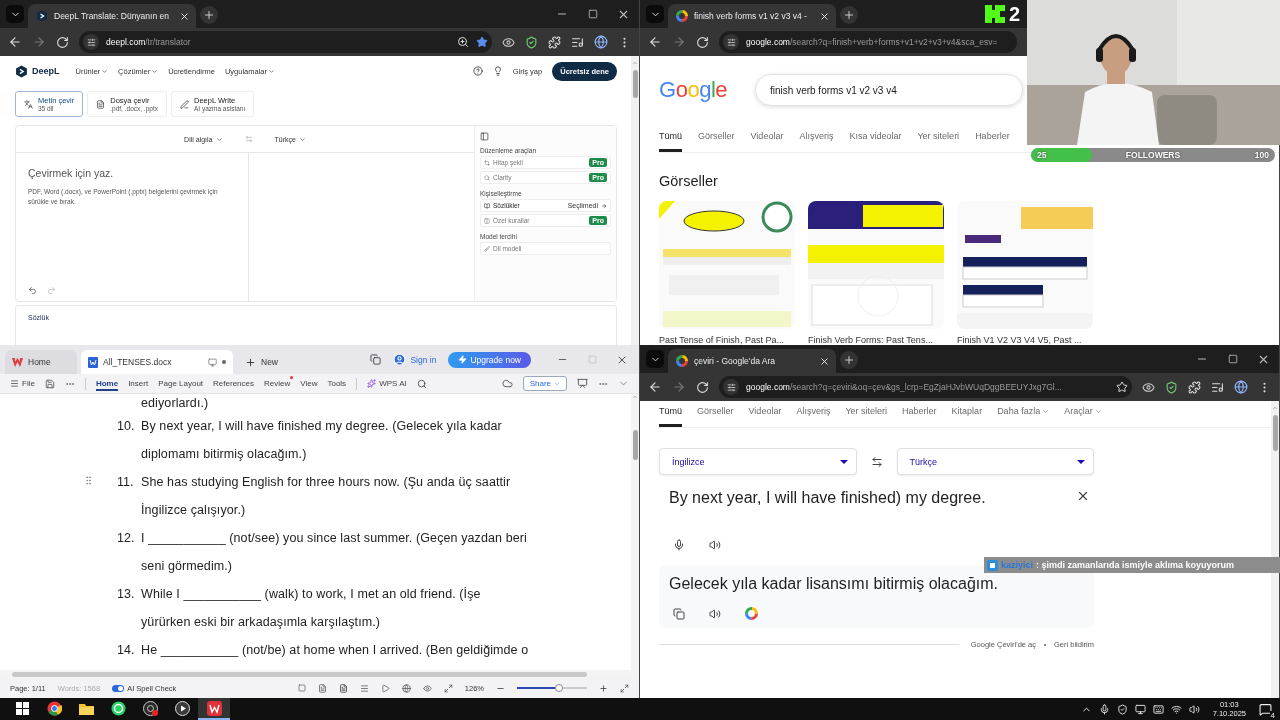 This screenshot has height=720, width=1280. I want to click on volume-icon, so click(1194, 709).